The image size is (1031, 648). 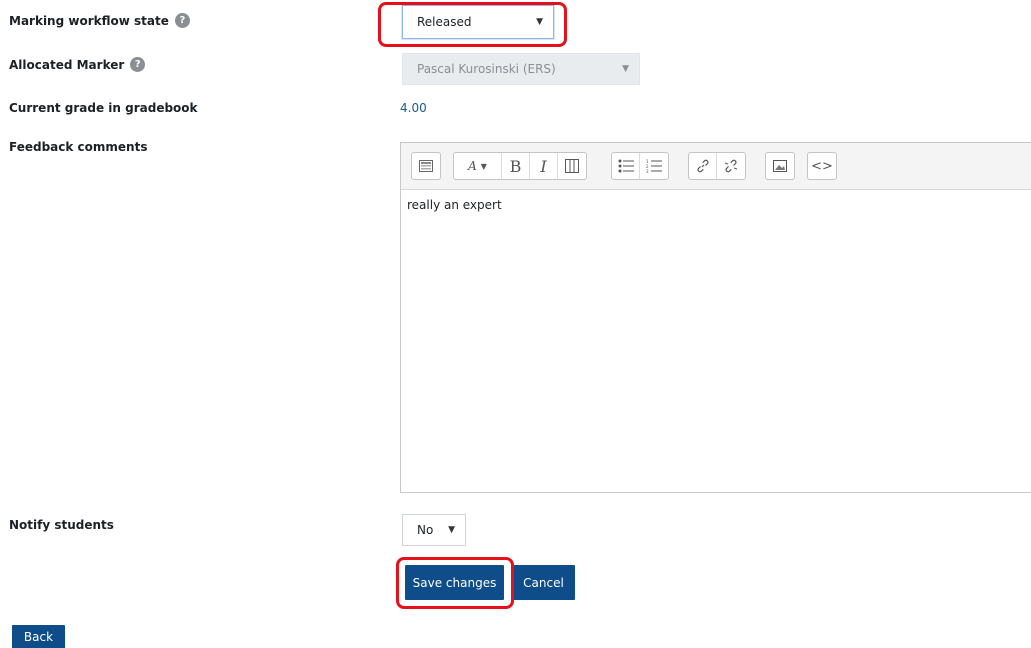 I want to click on toolbar-group-lists: 123, so click(x=640, y=166).